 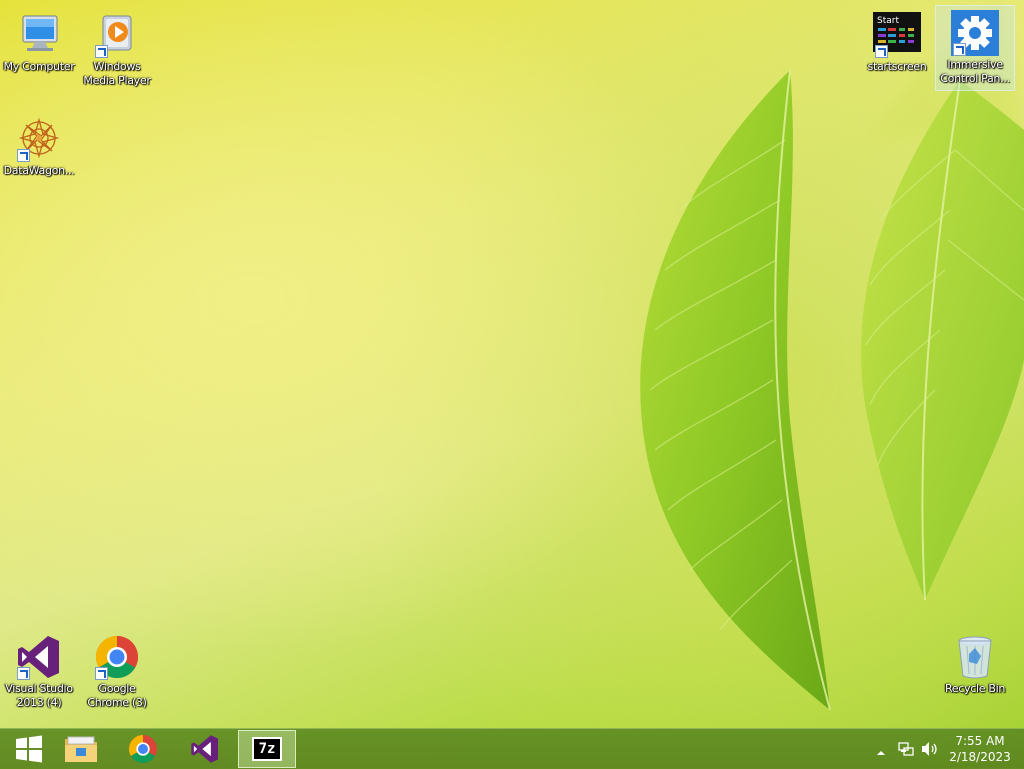 What do you see at coordinates (980, 749) in the screenshot?
I see `taskbar-clock: 7:55 AM 2/18/2023` at bounding box center [980, 749].